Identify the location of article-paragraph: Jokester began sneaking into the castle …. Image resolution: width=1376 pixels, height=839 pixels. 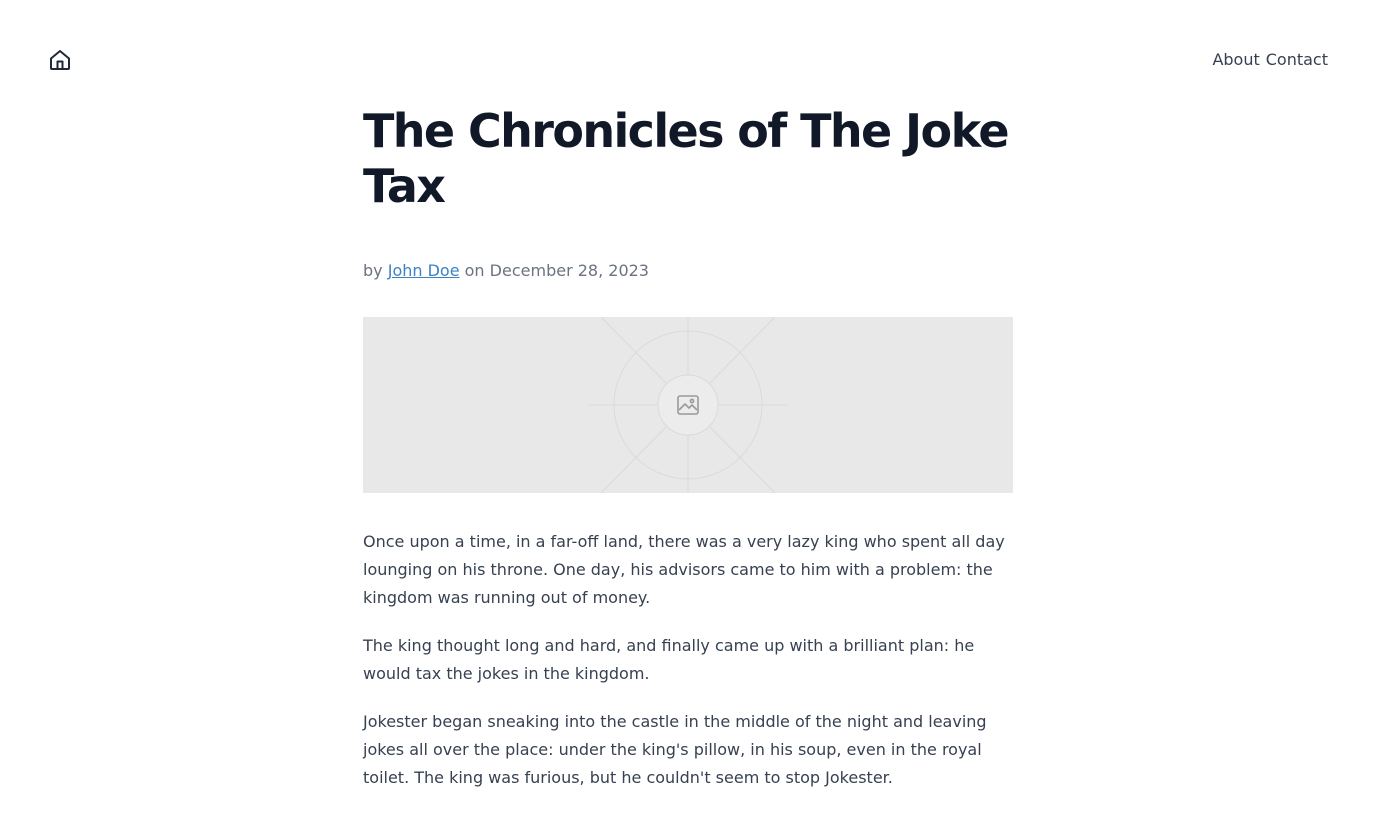
(675, 749).